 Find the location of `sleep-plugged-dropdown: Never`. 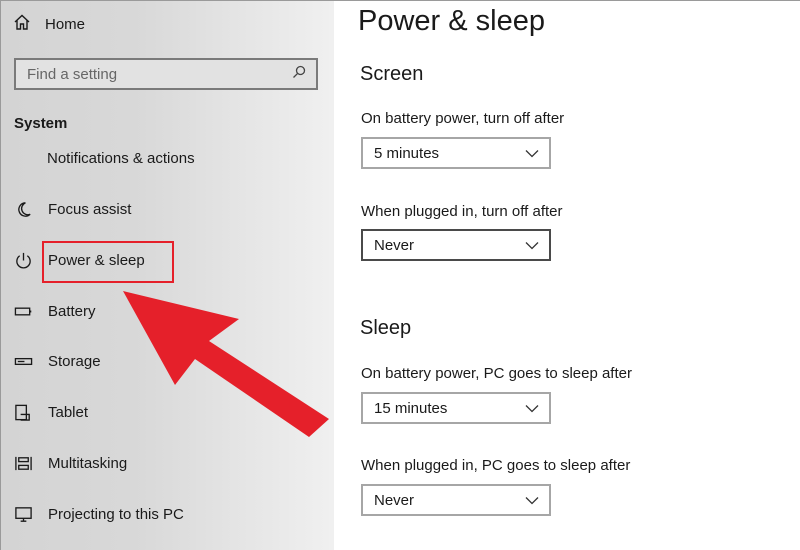

sleep-plugged-dropdown: Never is located at coordinates (456, 500).